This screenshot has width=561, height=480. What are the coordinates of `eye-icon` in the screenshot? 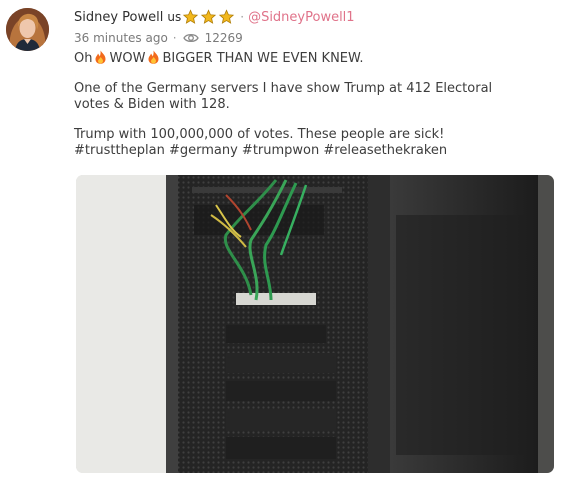 It's located at (190, 38).